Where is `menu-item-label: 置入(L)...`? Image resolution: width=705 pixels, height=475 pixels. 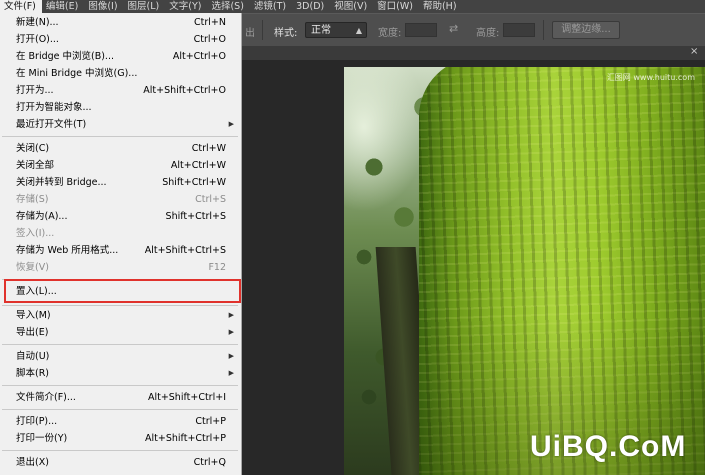
menu-item-label: 置入(L)... is located at coordinates (36, 291).